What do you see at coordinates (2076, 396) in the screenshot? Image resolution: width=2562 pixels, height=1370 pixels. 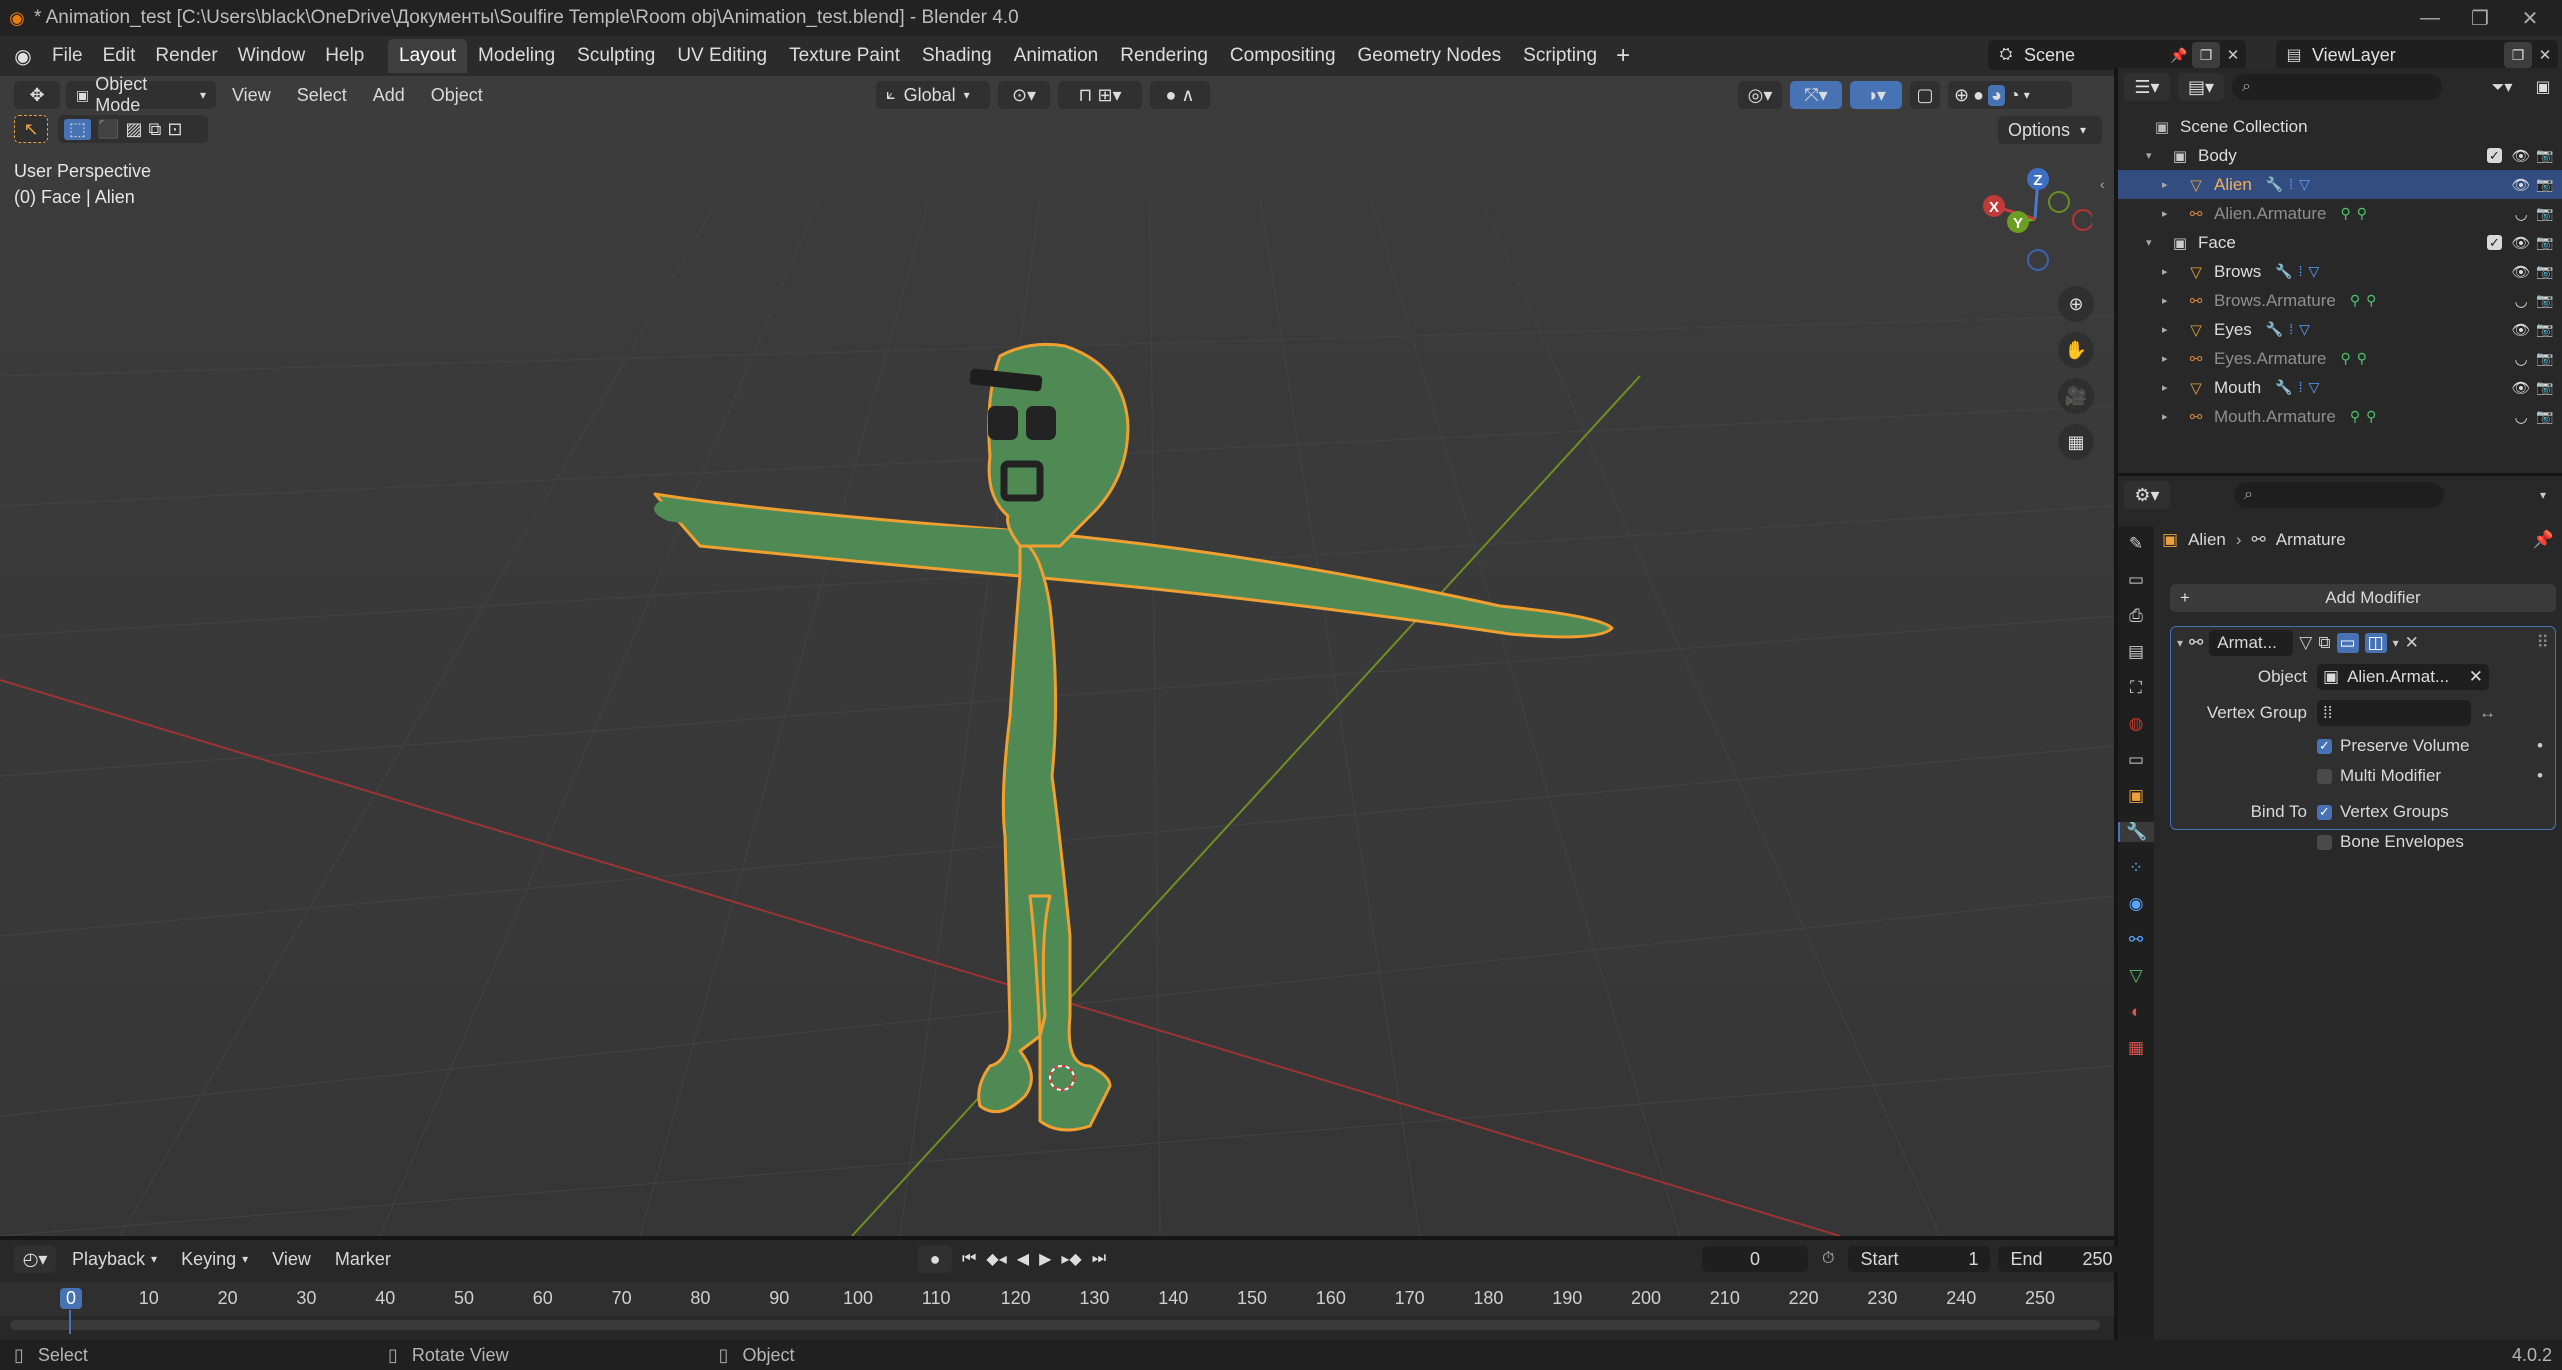 I see `camera-view-icon: 🎥` at bounding box center [2076, 396].